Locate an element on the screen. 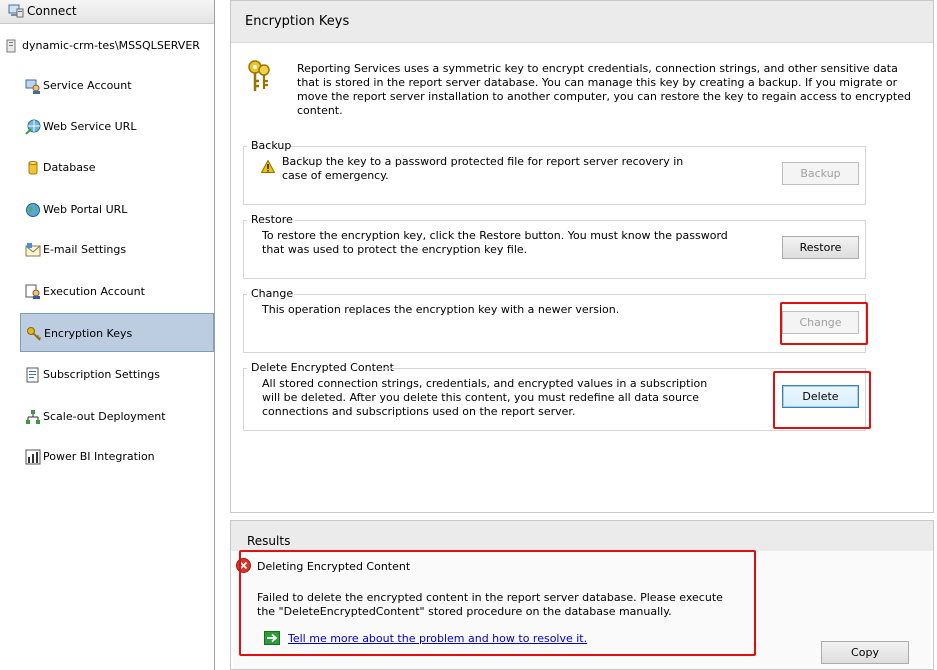 The height and width of the screenshot is (670, 937). scale-out-icon is located at coordinates (33, 417).